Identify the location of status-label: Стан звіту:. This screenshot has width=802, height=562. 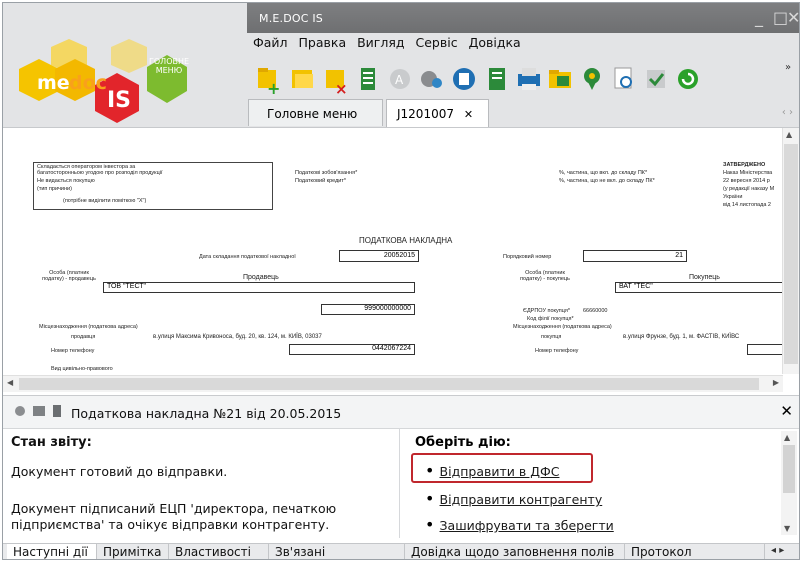
(51, 442).